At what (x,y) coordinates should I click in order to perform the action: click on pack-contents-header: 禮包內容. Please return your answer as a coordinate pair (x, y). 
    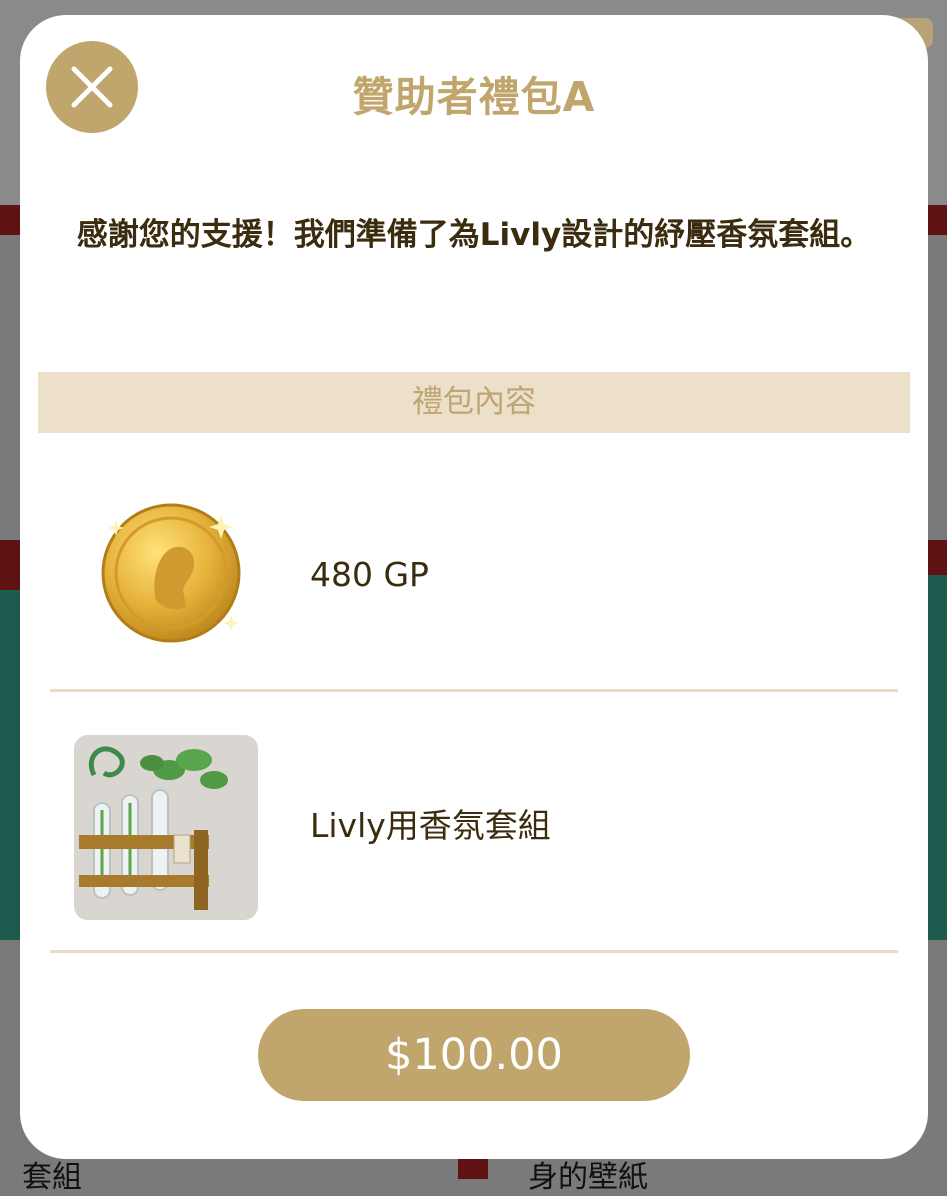
    Looking at the image, I should click on (474, 402).